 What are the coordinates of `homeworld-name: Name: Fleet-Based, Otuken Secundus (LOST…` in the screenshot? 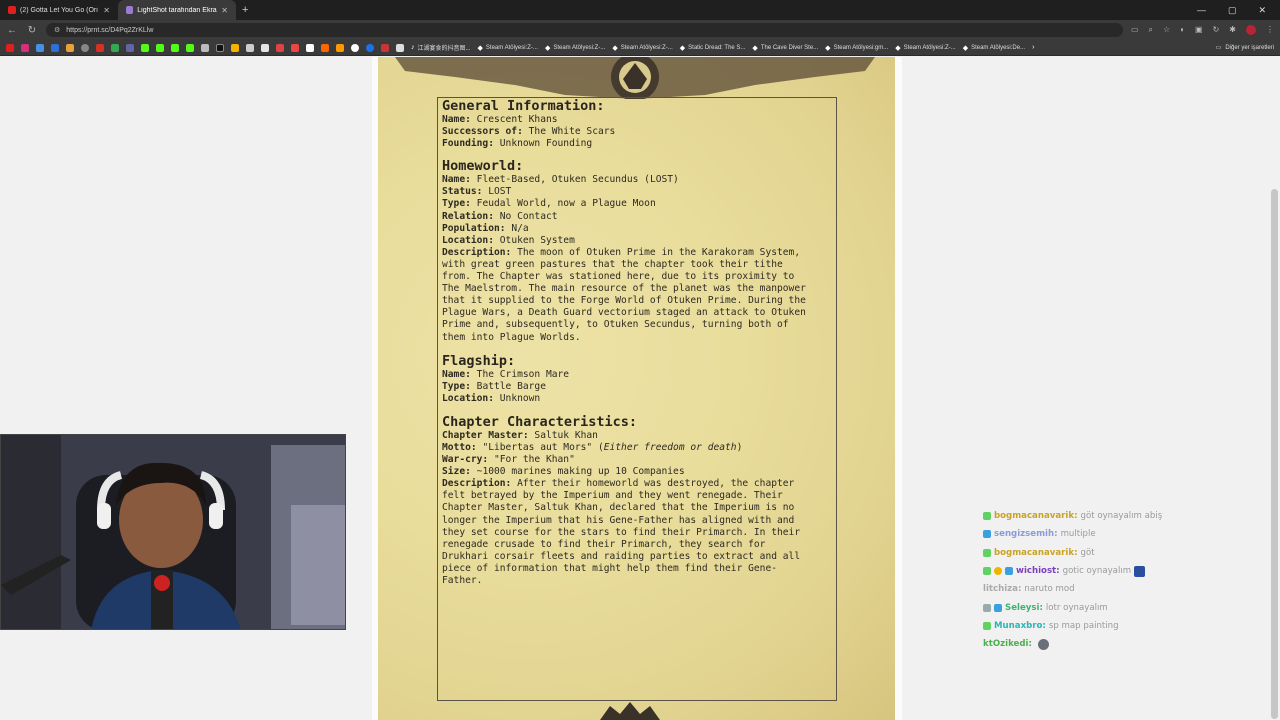 It's located at (560, 180).